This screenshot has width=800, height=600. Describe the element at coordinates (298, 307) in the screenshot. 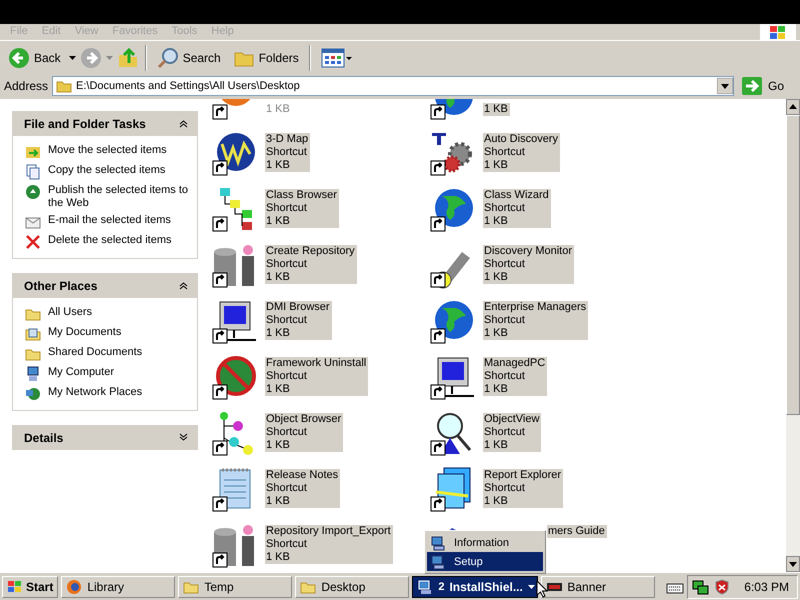

I see `file-name: DMI Browser` at that location.